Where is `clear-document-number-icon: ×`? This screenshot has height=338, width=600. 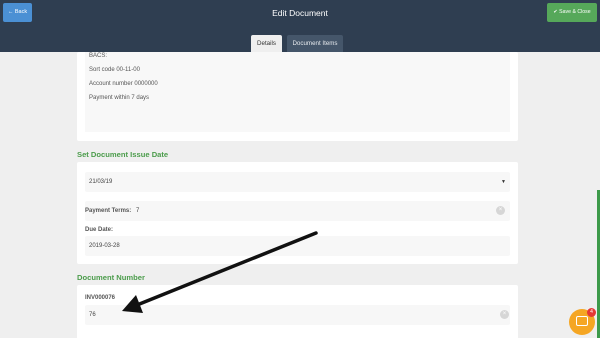
clear-document-number-icon: × is located at coordinates (504, 314).